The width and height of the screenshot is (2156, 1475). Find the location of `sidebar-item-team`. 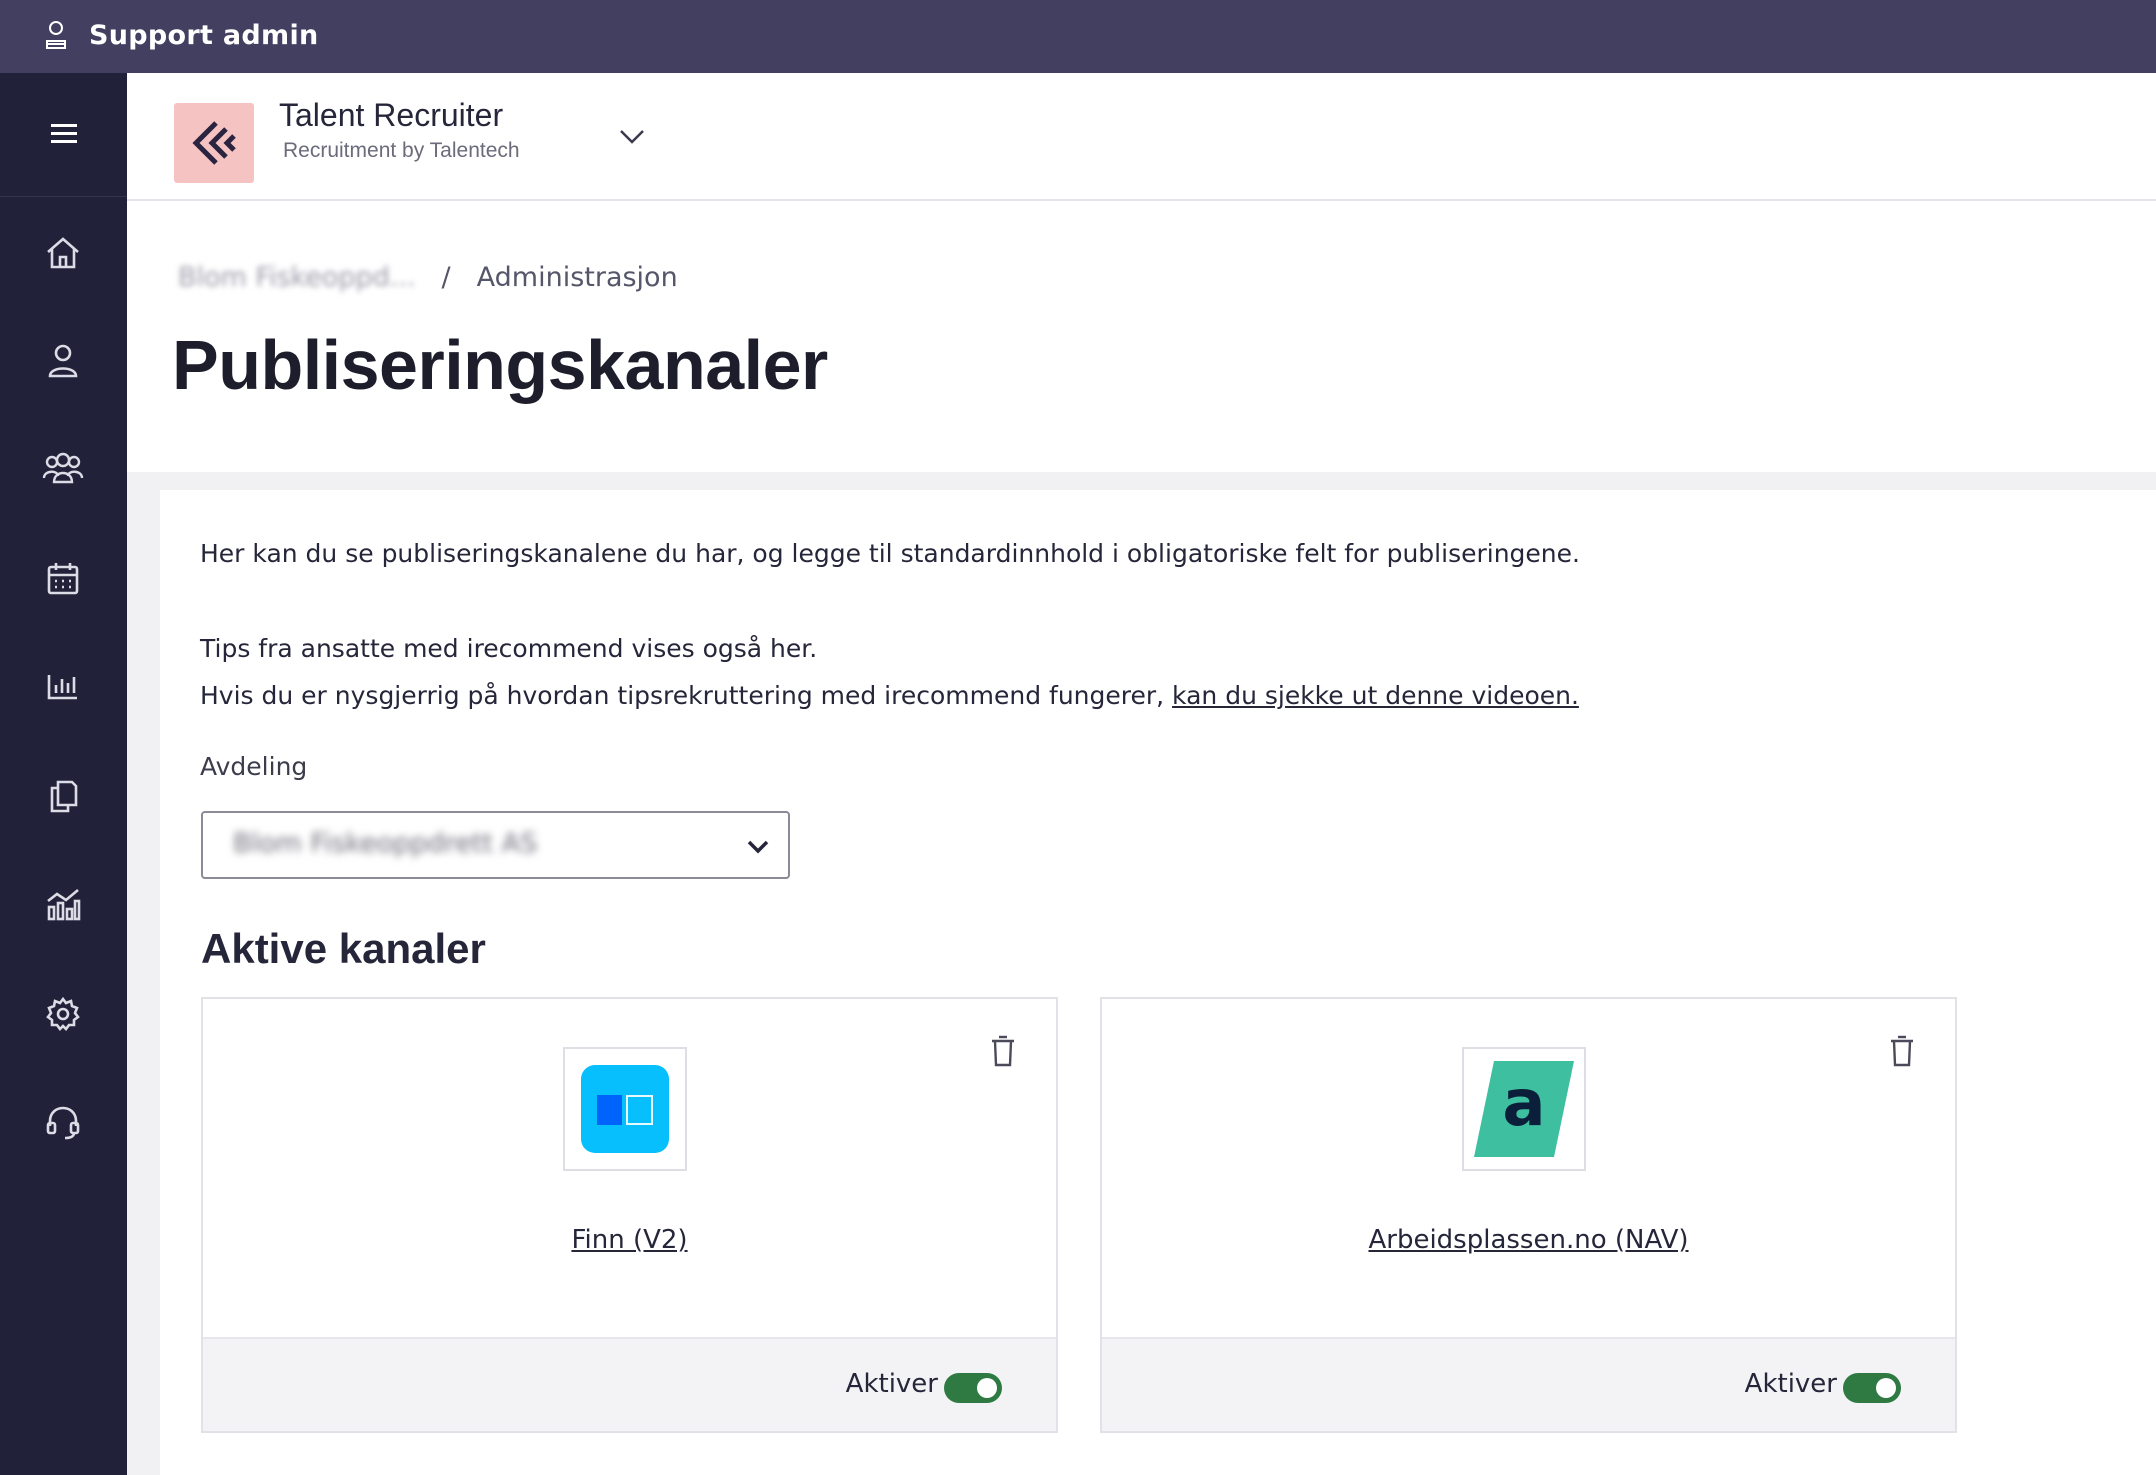

sidebar-item-team is located at coordinates (63, 469).